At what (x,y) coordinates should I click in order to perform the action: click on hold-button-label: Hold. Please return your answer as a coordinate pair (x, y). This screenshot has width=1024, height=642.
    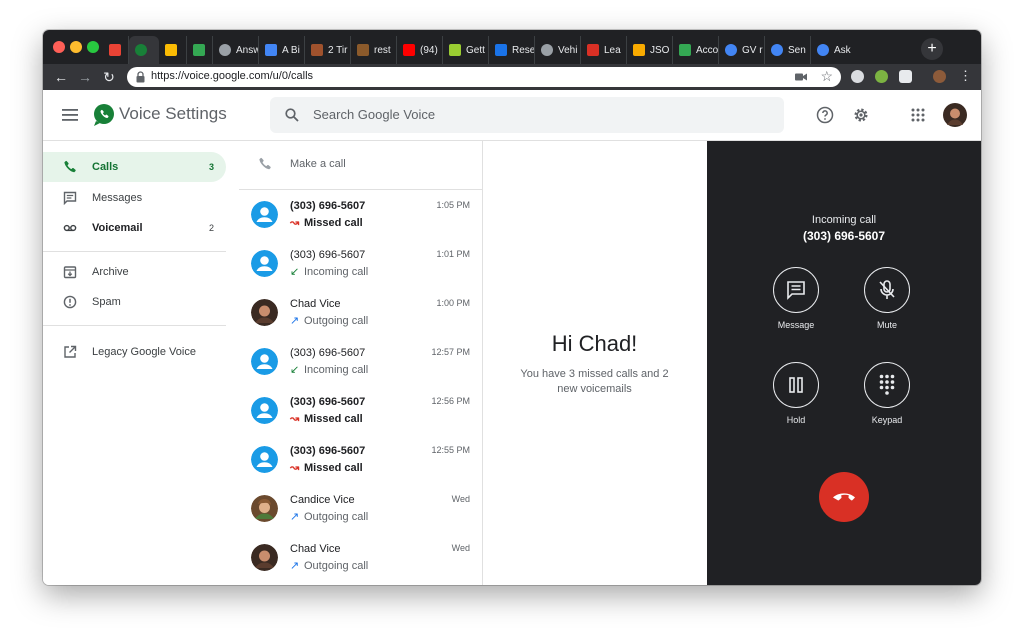
    Looking at the image, I should click on (796, 420).